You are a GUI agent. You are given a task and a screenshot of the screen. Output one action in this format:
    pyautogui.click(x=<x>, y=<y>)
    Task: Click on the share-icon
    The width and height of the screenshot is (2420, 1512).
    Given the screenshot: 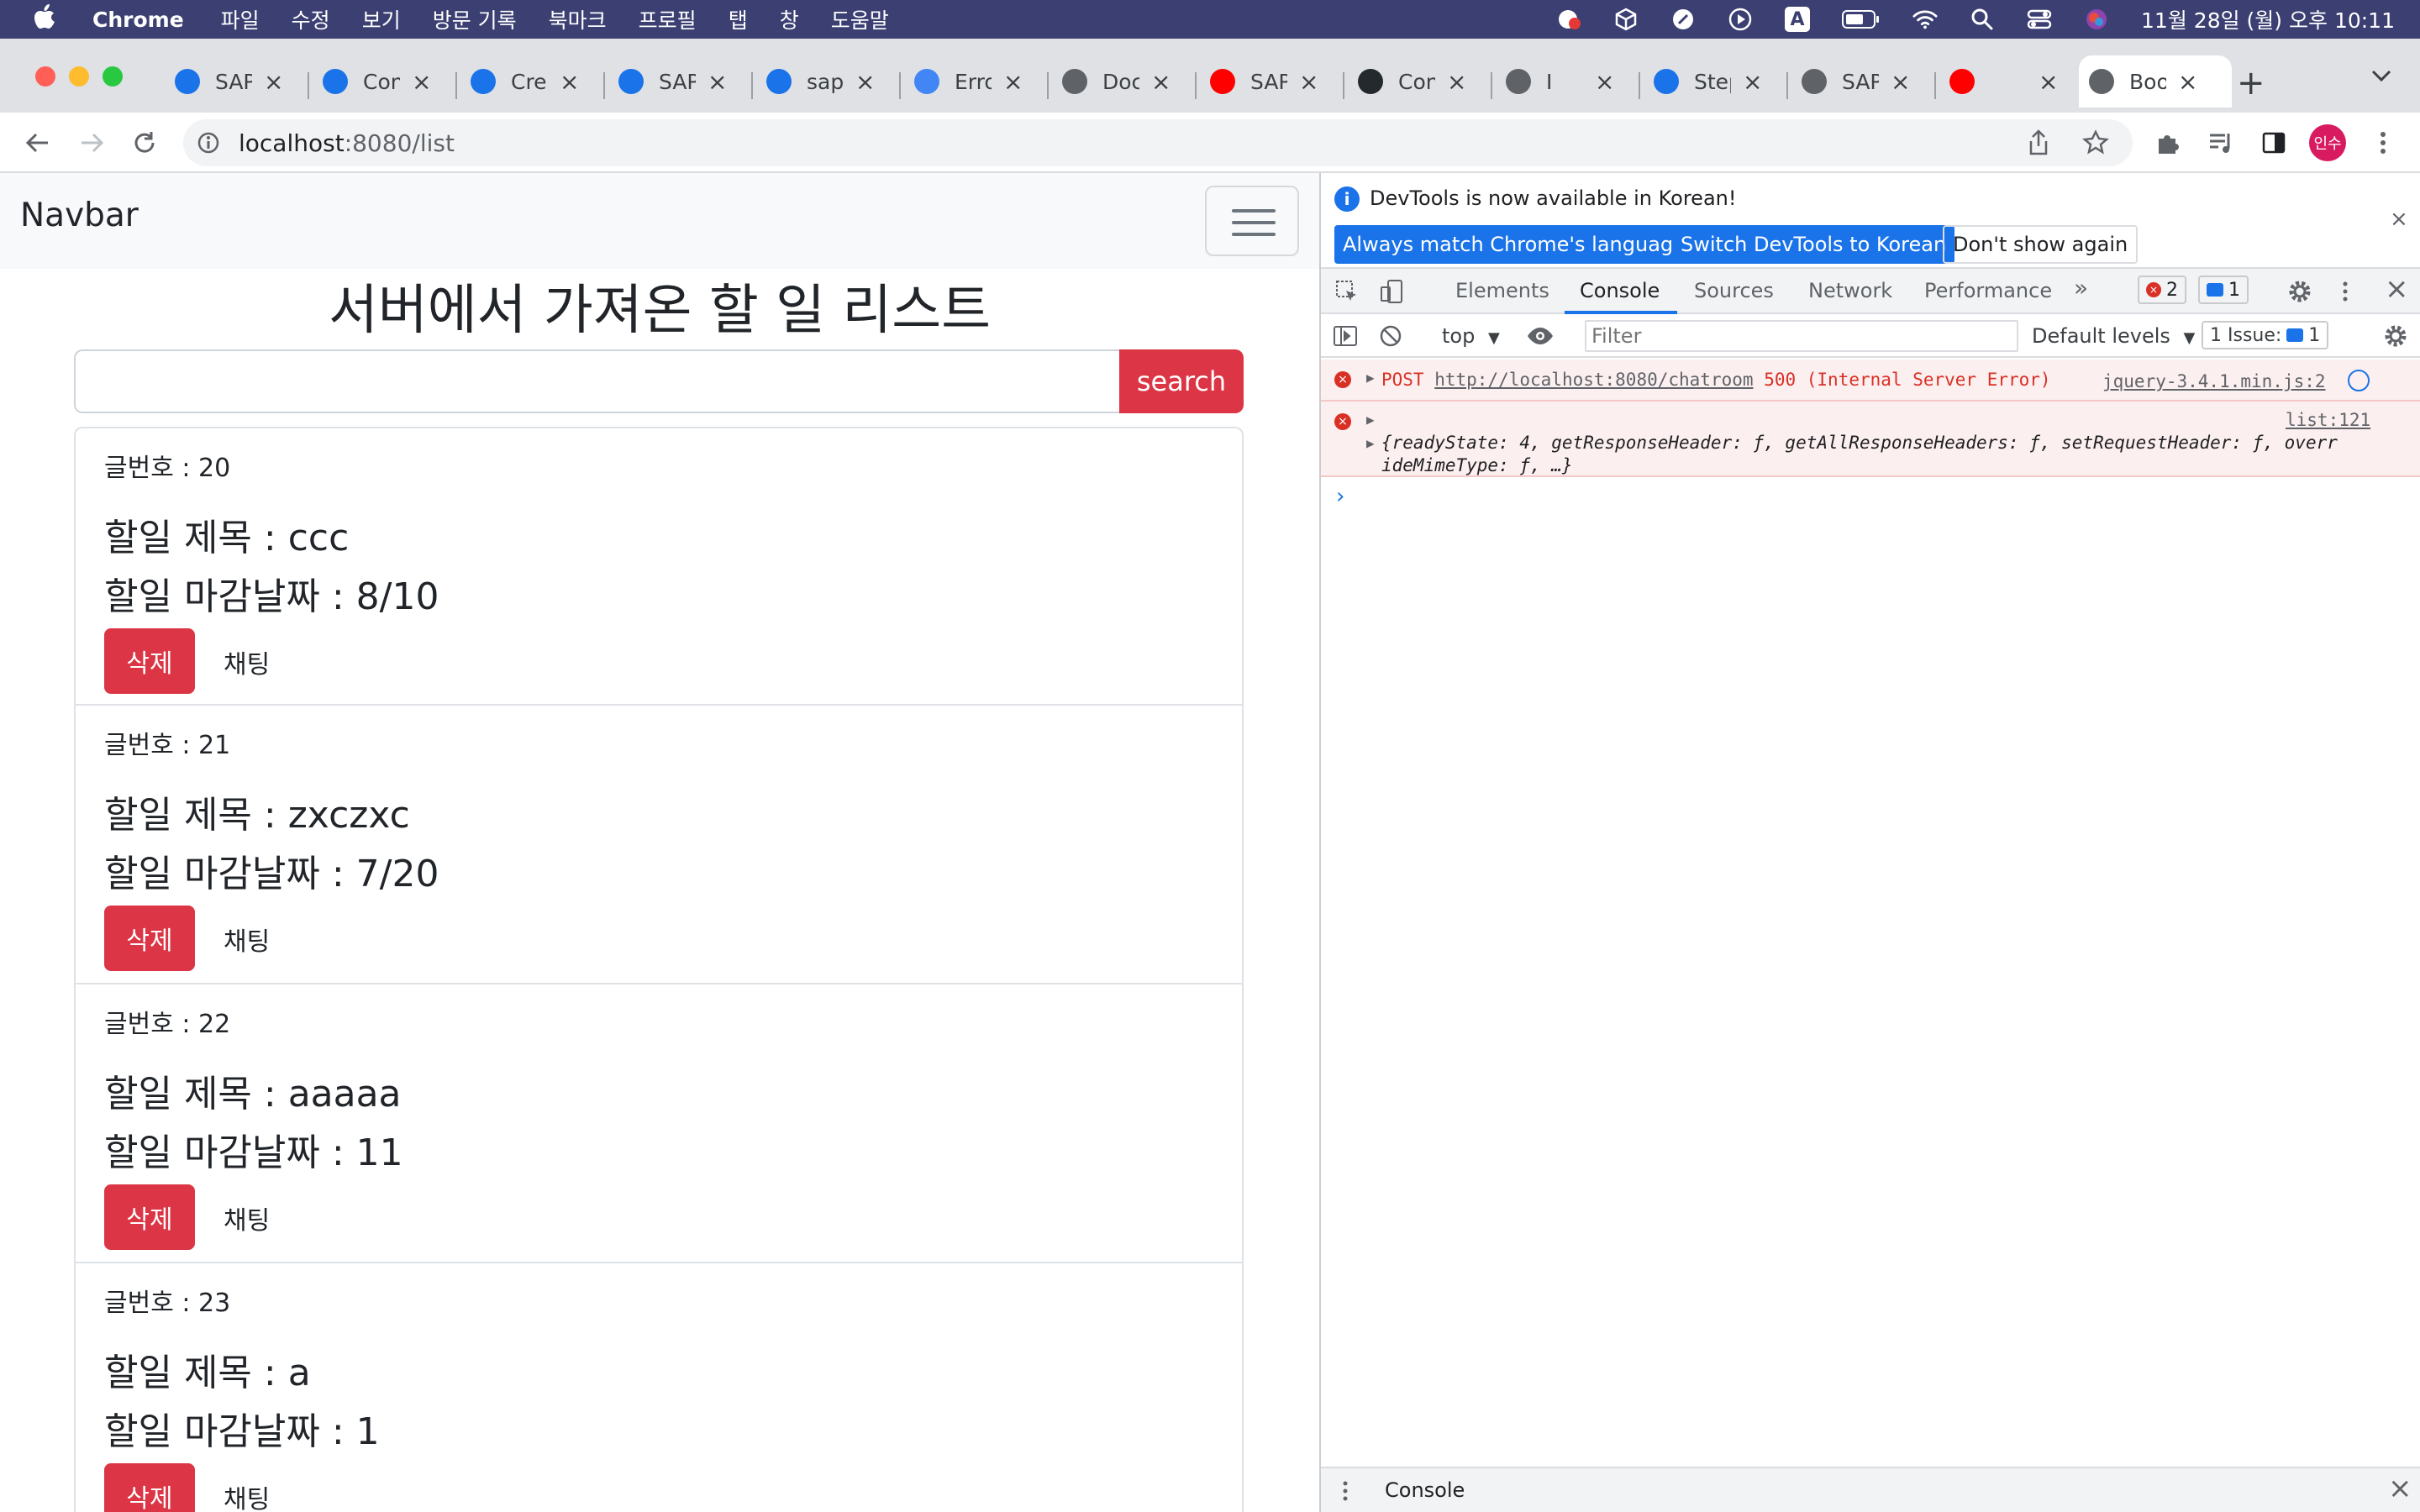 What is the action you would take?
    pyautogui.click(x=2039, y=144)
    